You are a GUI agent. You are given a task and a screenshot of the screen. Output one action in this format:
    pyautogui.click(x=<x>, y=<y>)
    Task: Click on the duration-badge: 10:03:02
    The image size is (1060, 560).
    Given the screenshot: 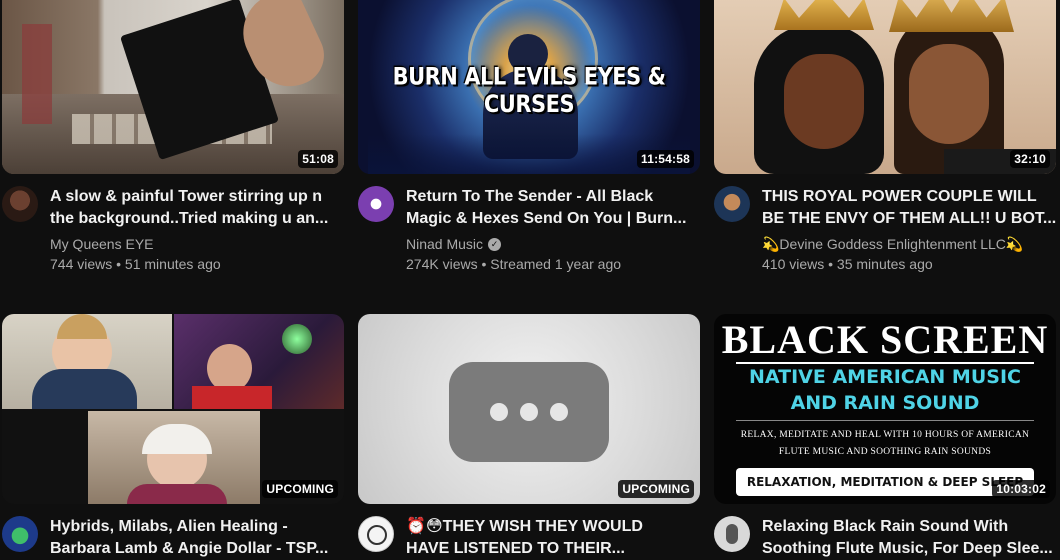 What is the action you would take?
    pyautogui.click(x=1021, y=489)
    